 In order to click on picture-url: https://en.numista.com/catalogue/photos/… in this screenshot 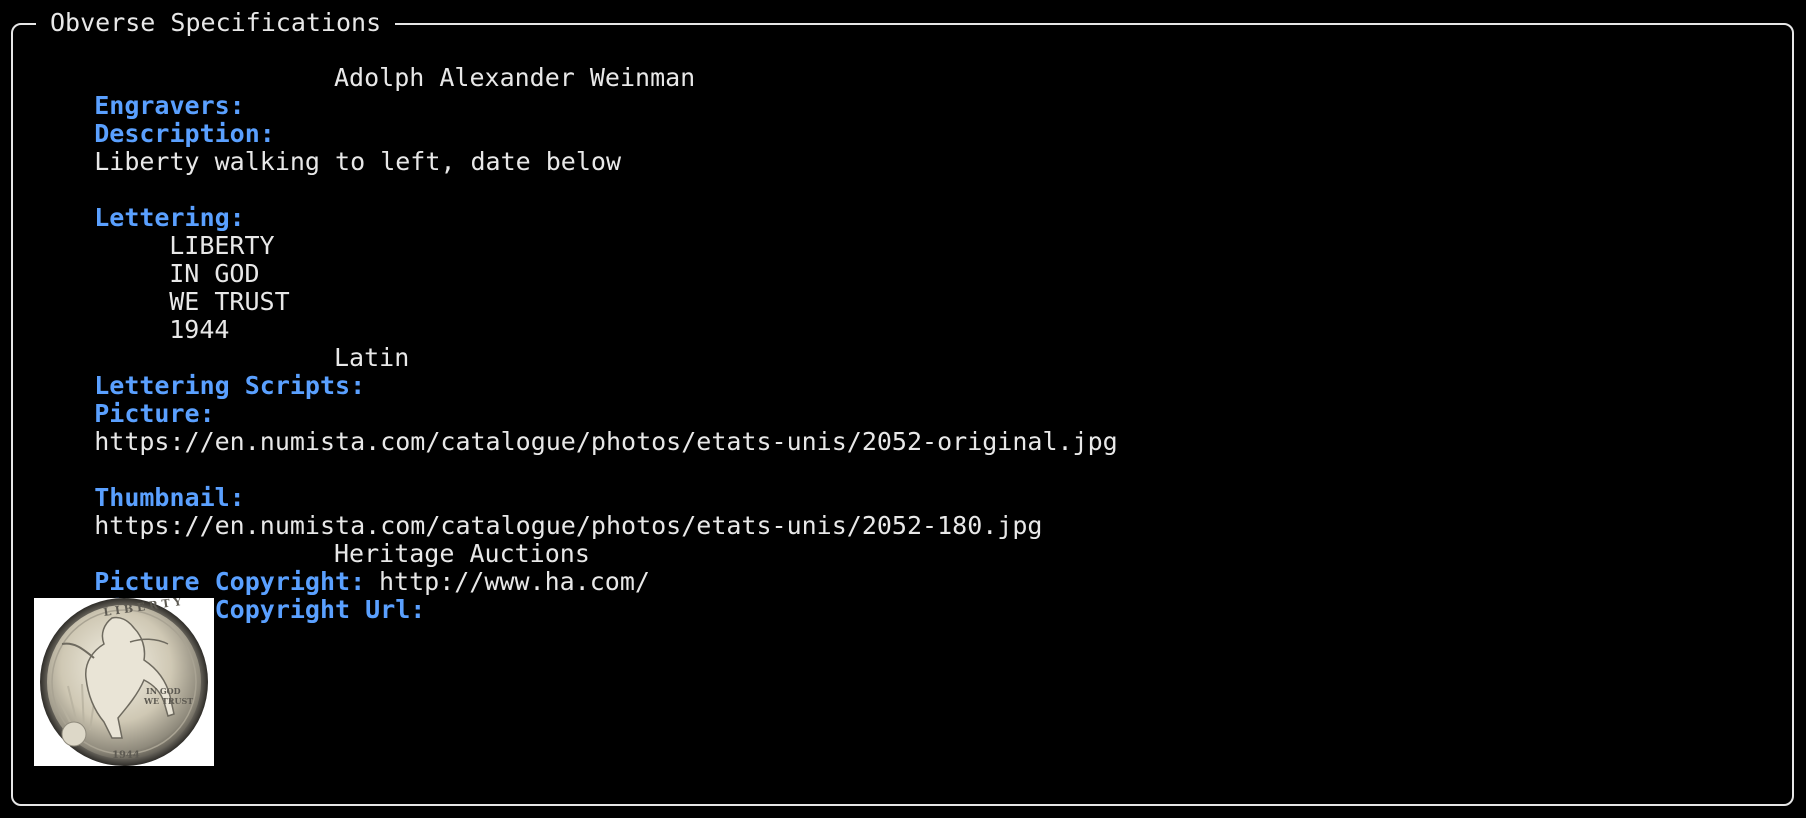, I will do `click(606, 441)`.